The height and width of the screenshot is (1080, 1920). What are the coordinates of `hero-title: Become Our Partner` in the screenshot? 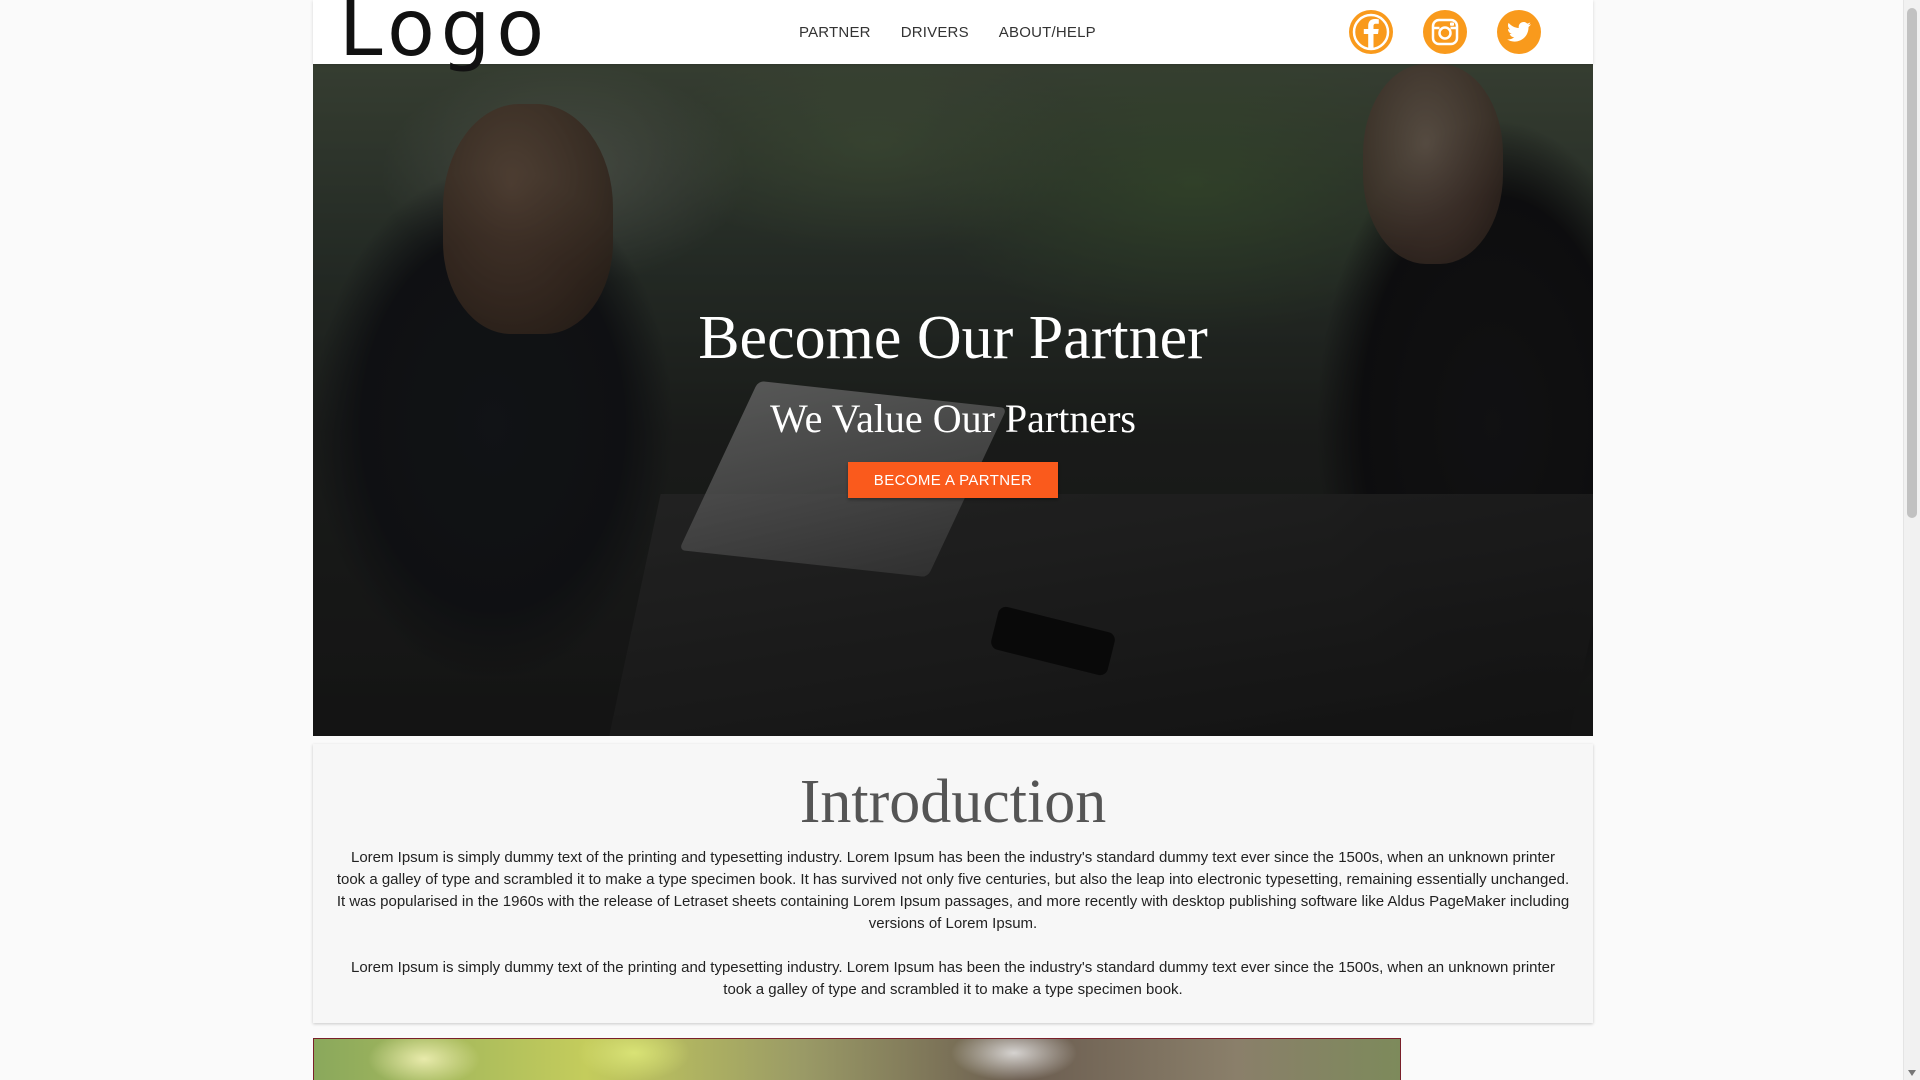 It's located at (953, 338).